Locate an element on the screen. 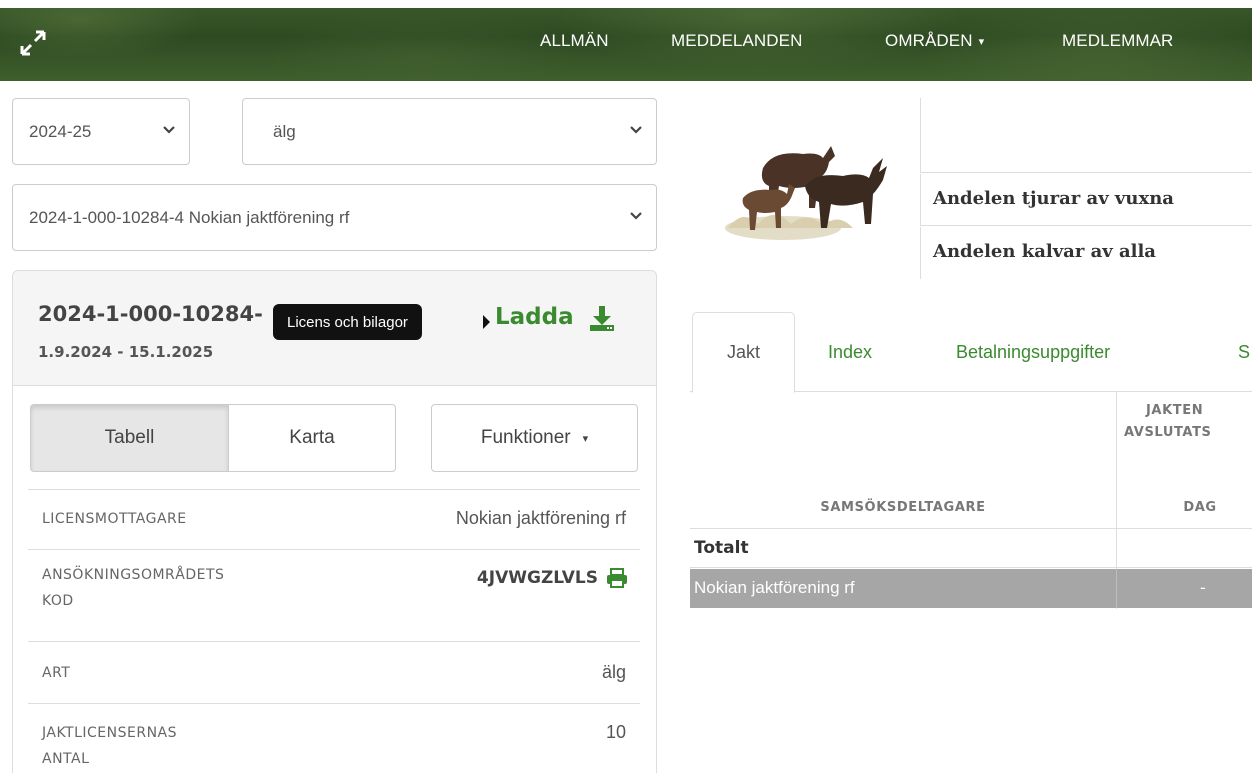  season-select: 2024-25 is located at coordinates (101, 131).